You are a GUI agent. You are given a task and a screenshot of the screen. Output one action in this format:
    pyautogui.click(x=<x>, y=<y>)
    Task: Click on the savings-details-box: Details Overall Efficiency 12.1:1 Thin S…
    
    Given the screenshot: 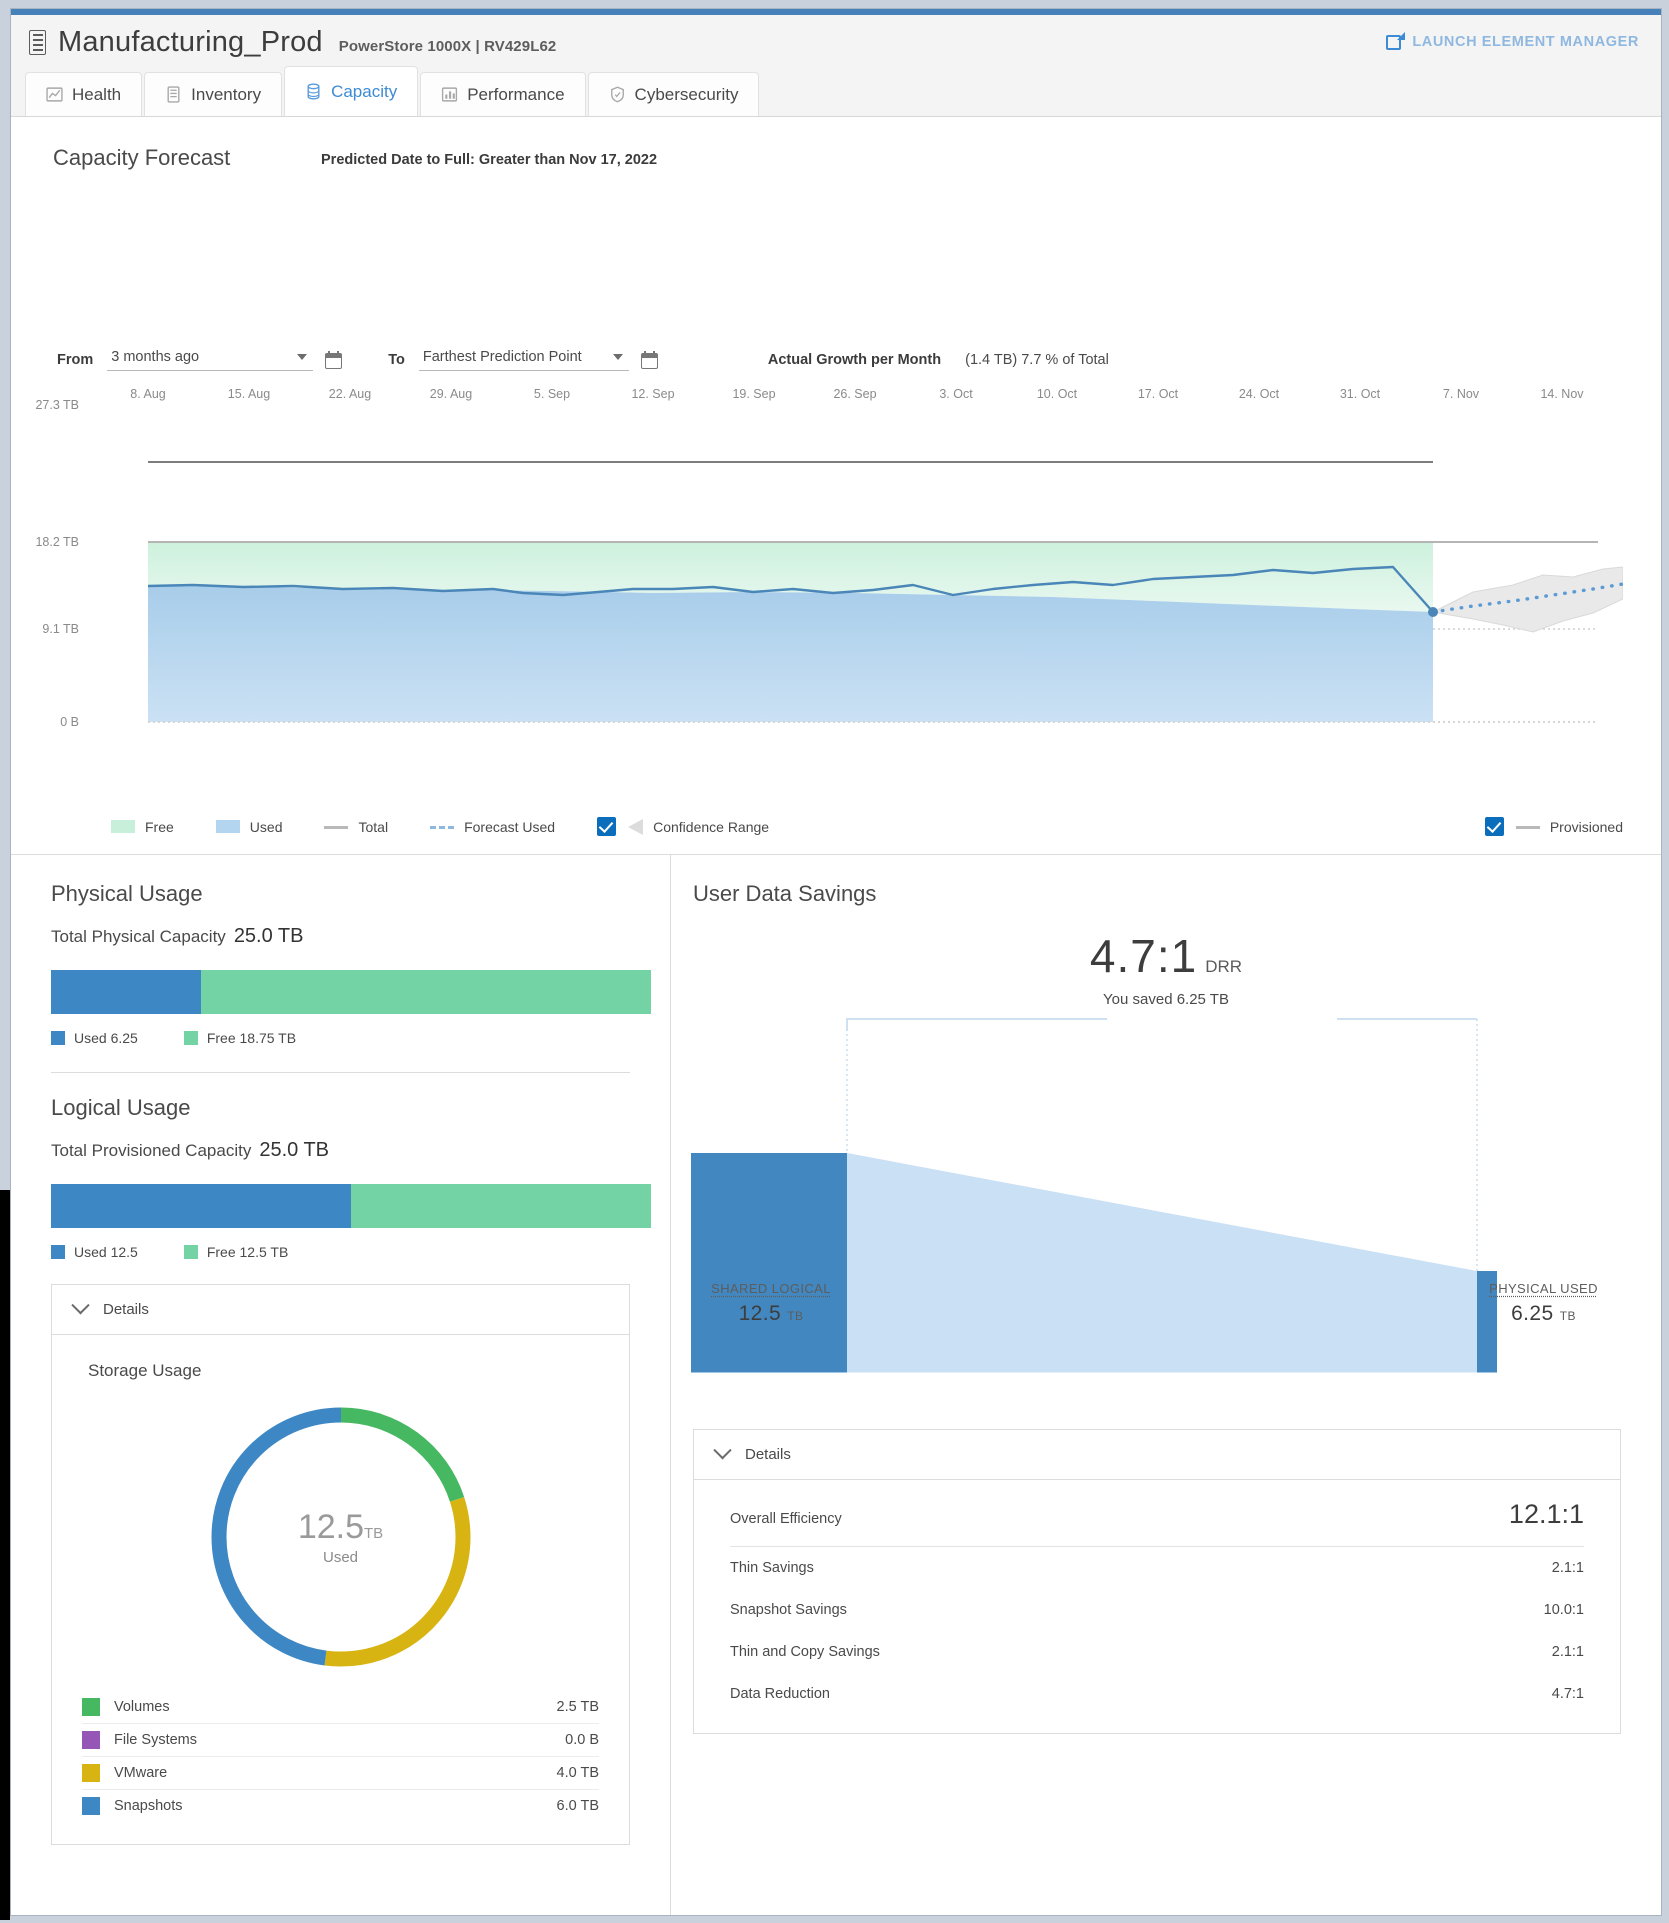 What is the action you would take?
    pyautogui.click(x=1157, y=1581)
    